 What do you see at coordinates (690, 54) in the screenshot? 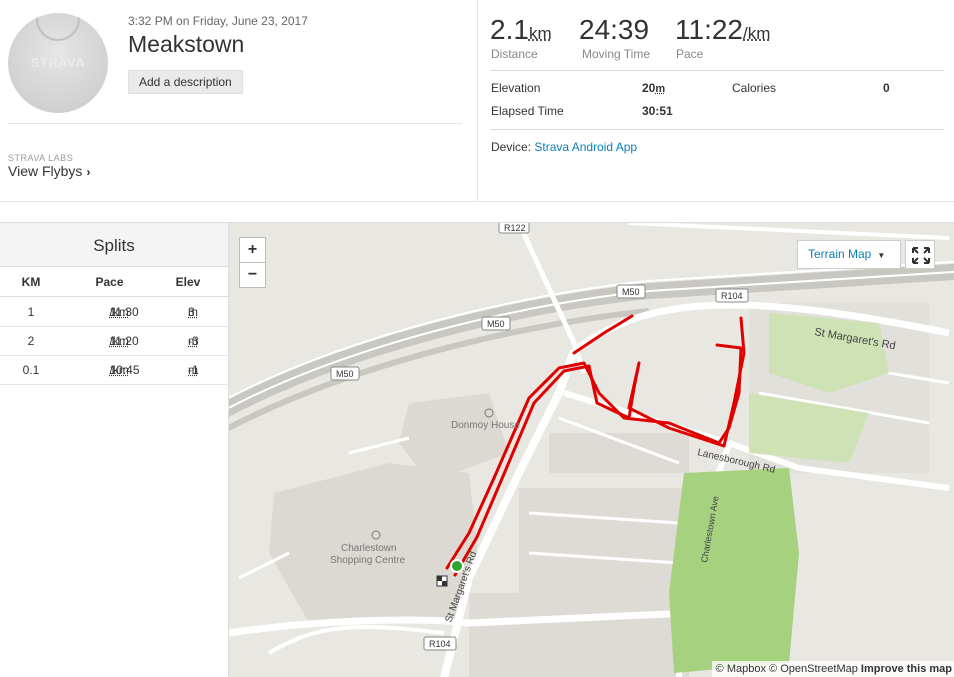
I see `pace-label: Pace` at bounding box center [690, 54].